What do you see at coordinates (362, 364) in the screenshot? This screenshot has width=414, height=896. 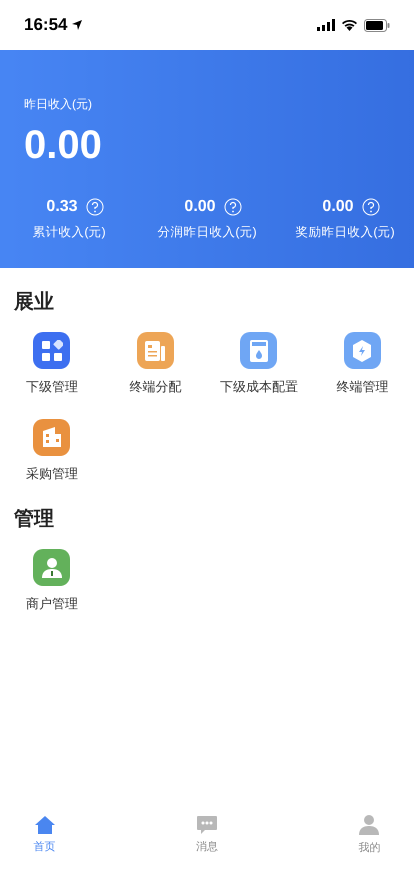 I see `menu-item: 终端管理` at bounding box center [362, 364].